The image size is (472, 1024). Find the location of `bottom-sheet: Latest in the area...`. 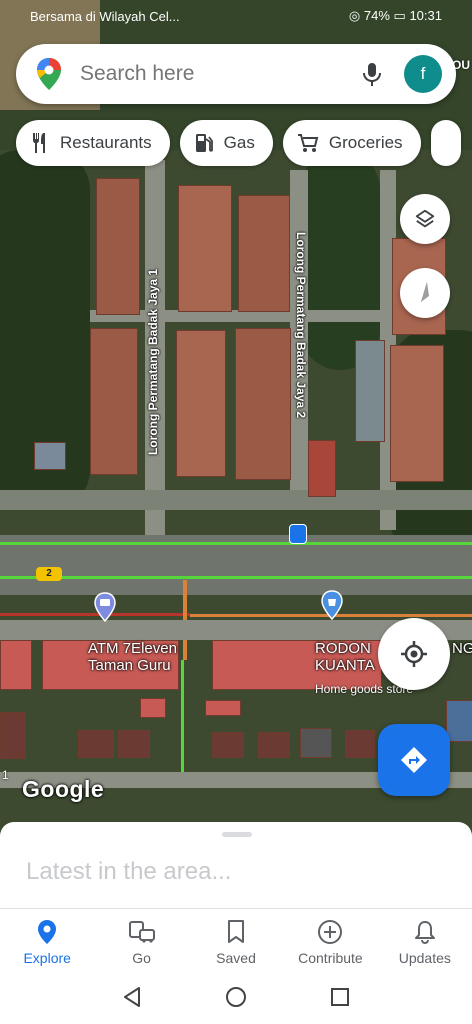

bottom-sheet: Latest in the area... is located at coordinates (236, 867).